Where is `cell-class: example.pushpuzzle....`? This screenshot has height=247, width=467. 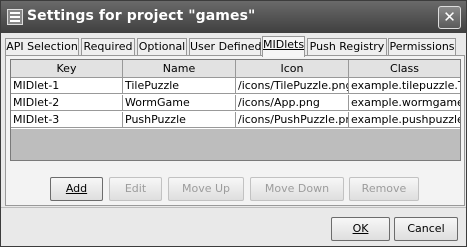 cell-class: example.pushpuzzle.... is located at coordinates (404, 120).